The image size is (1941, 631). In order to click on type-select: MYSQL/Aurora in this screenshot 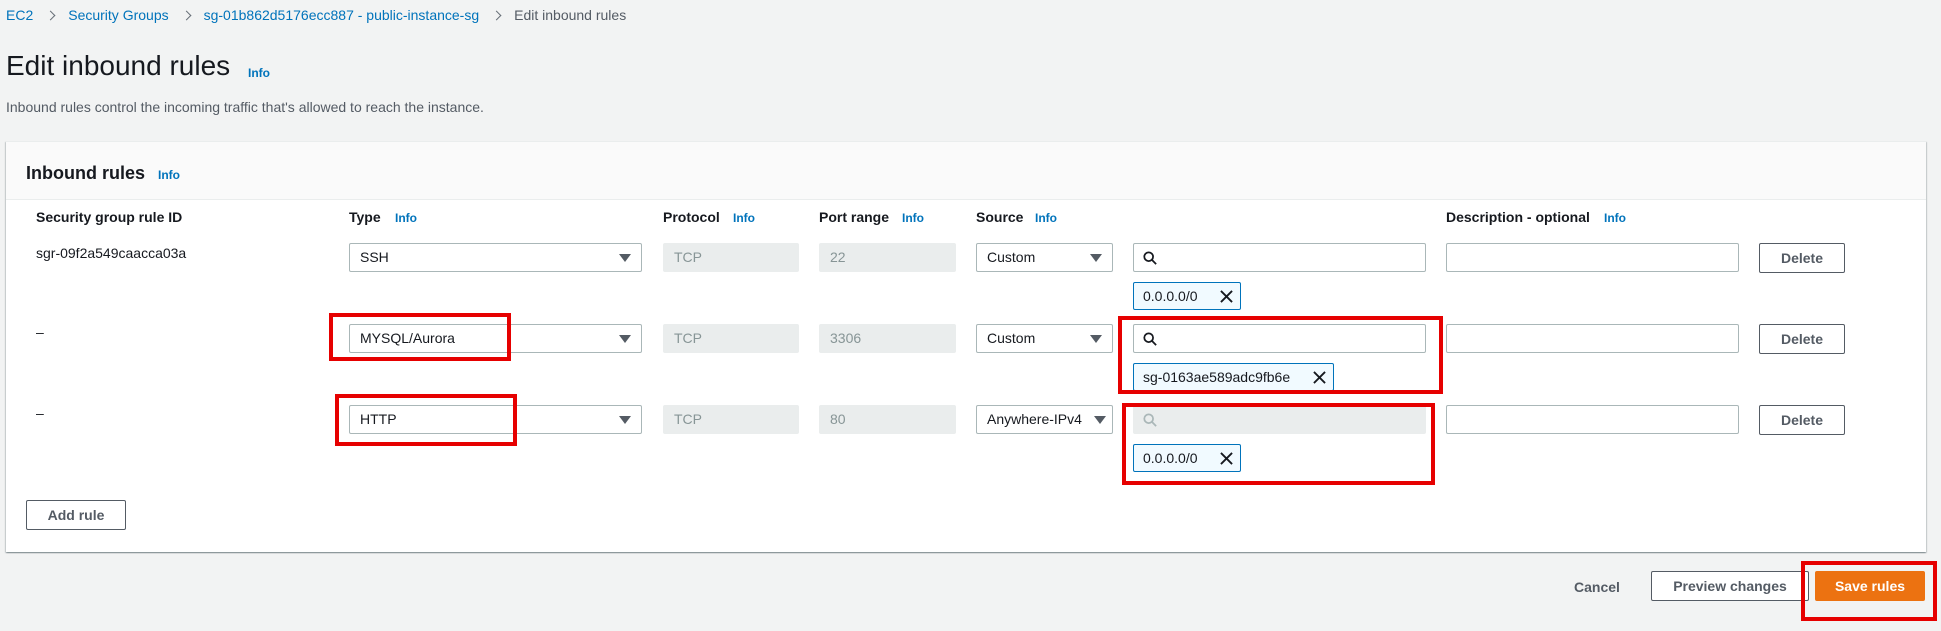, I will do `click(495, 338)`.